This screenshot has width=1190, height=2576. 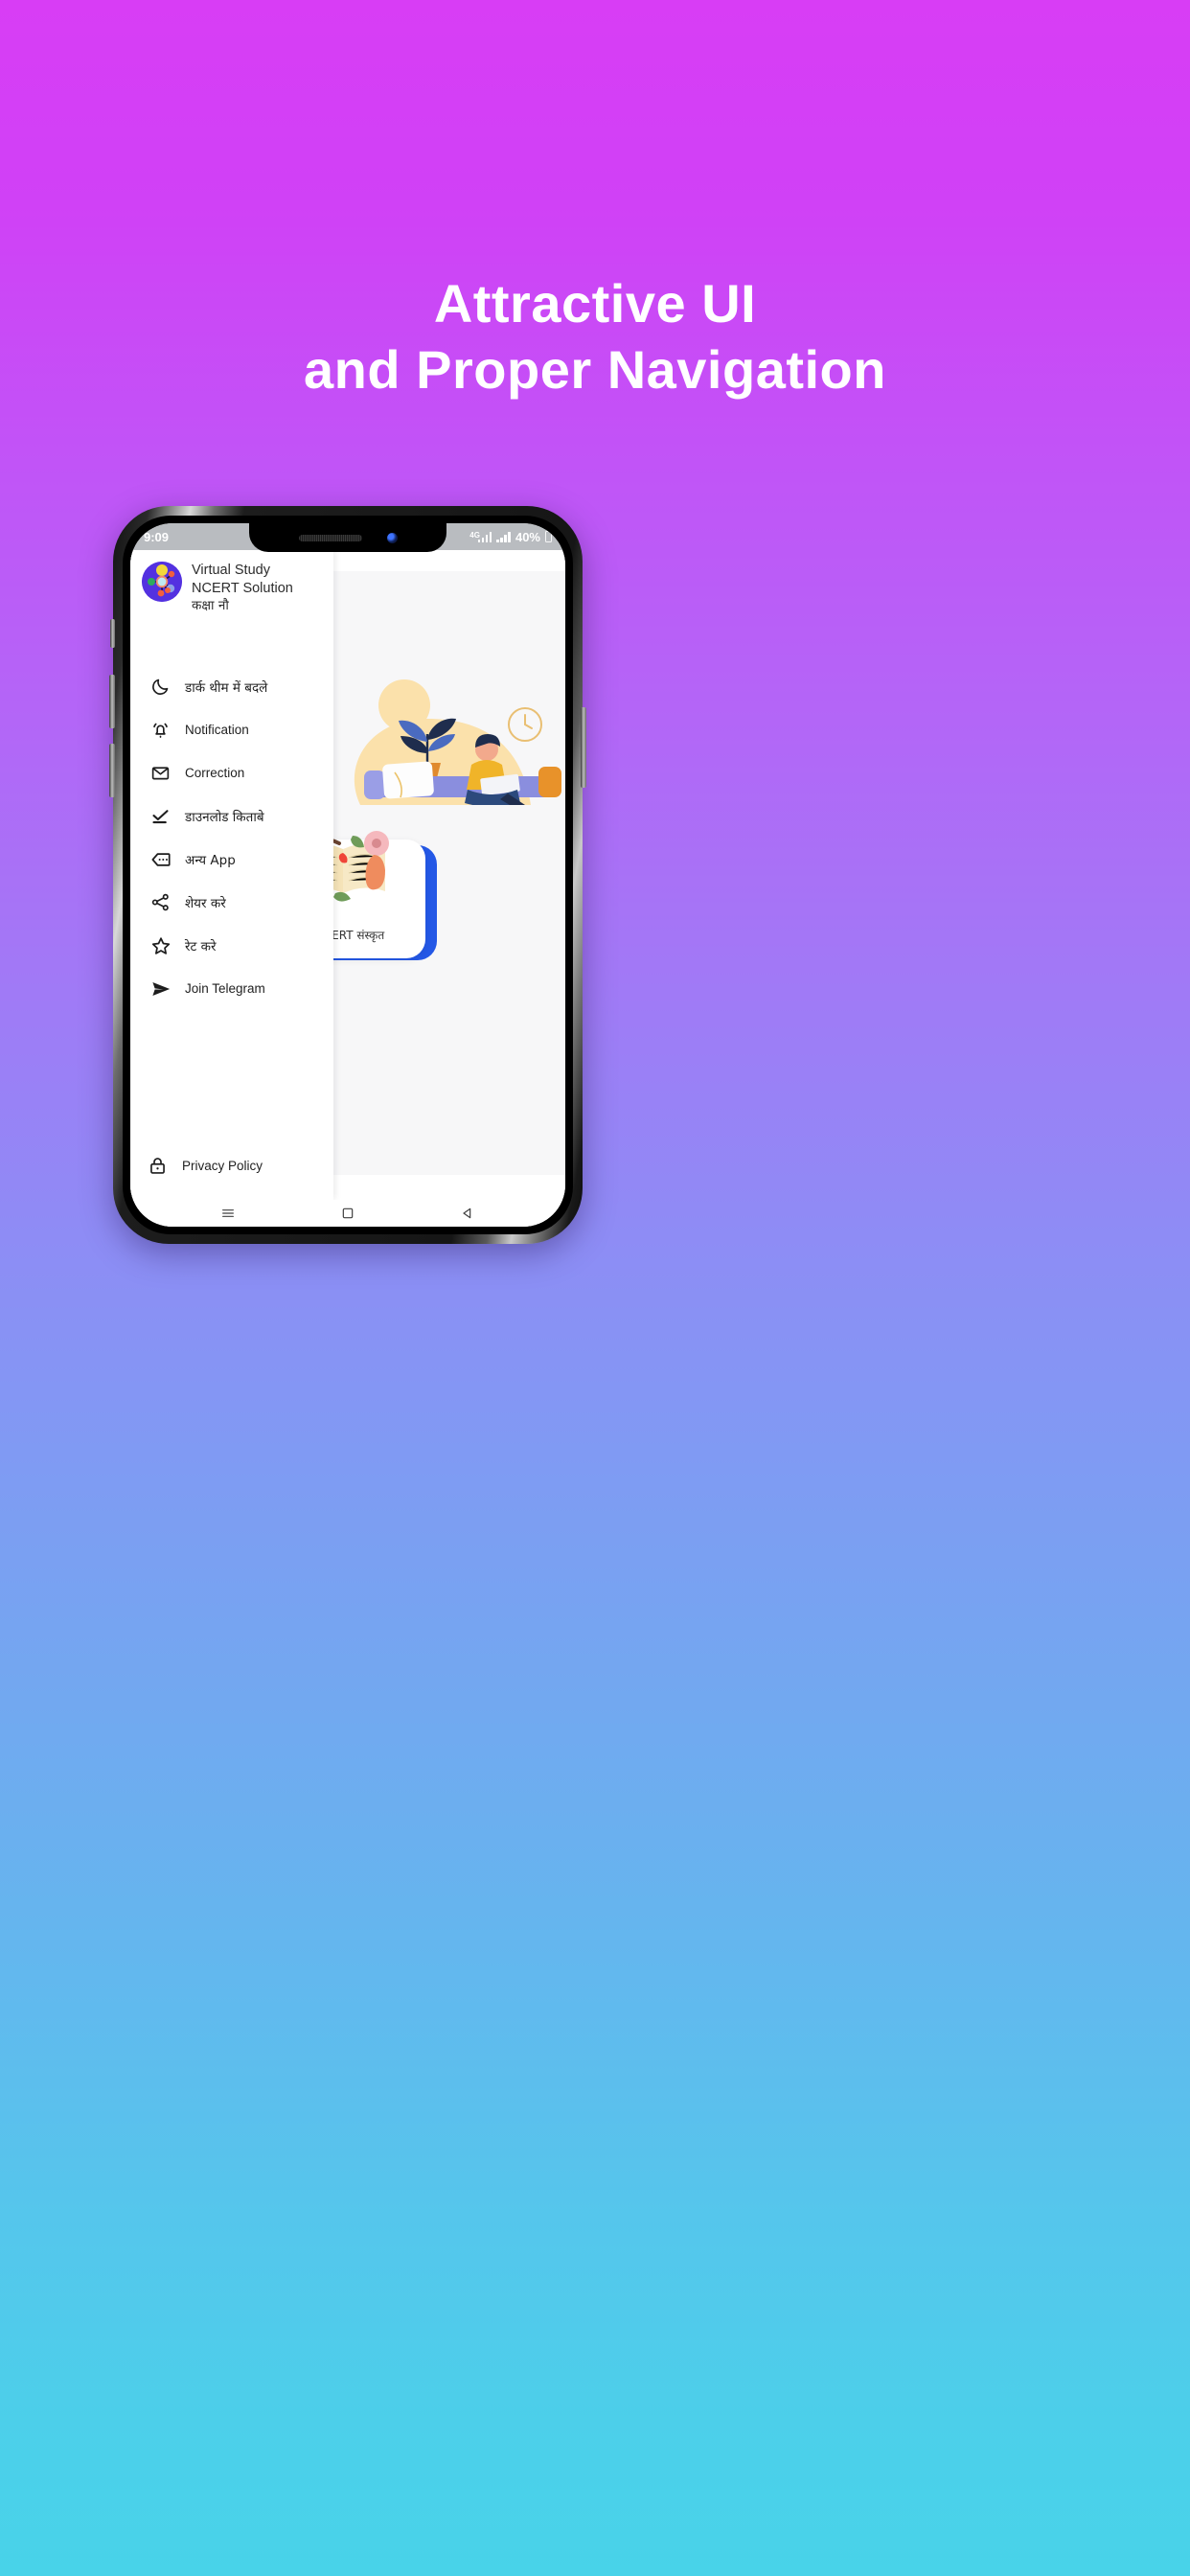 I want to click on home-square-icon, so click(x=348, y=1213).